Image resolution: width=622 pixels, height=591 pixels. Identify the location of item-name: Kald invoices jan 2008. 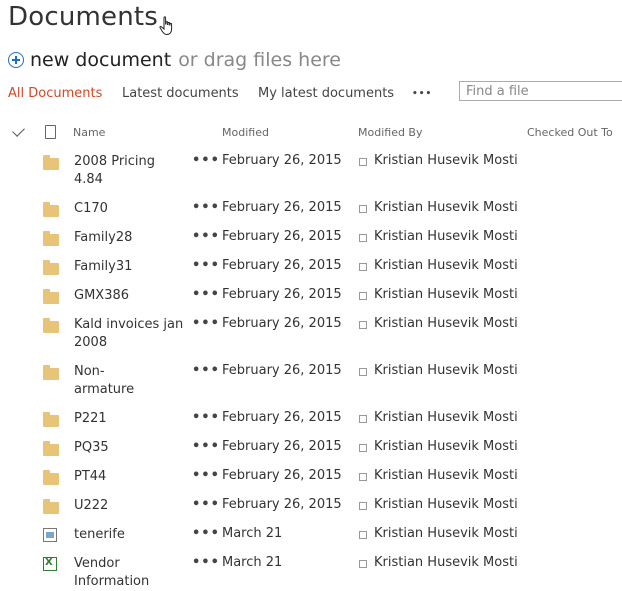
(129, 334).